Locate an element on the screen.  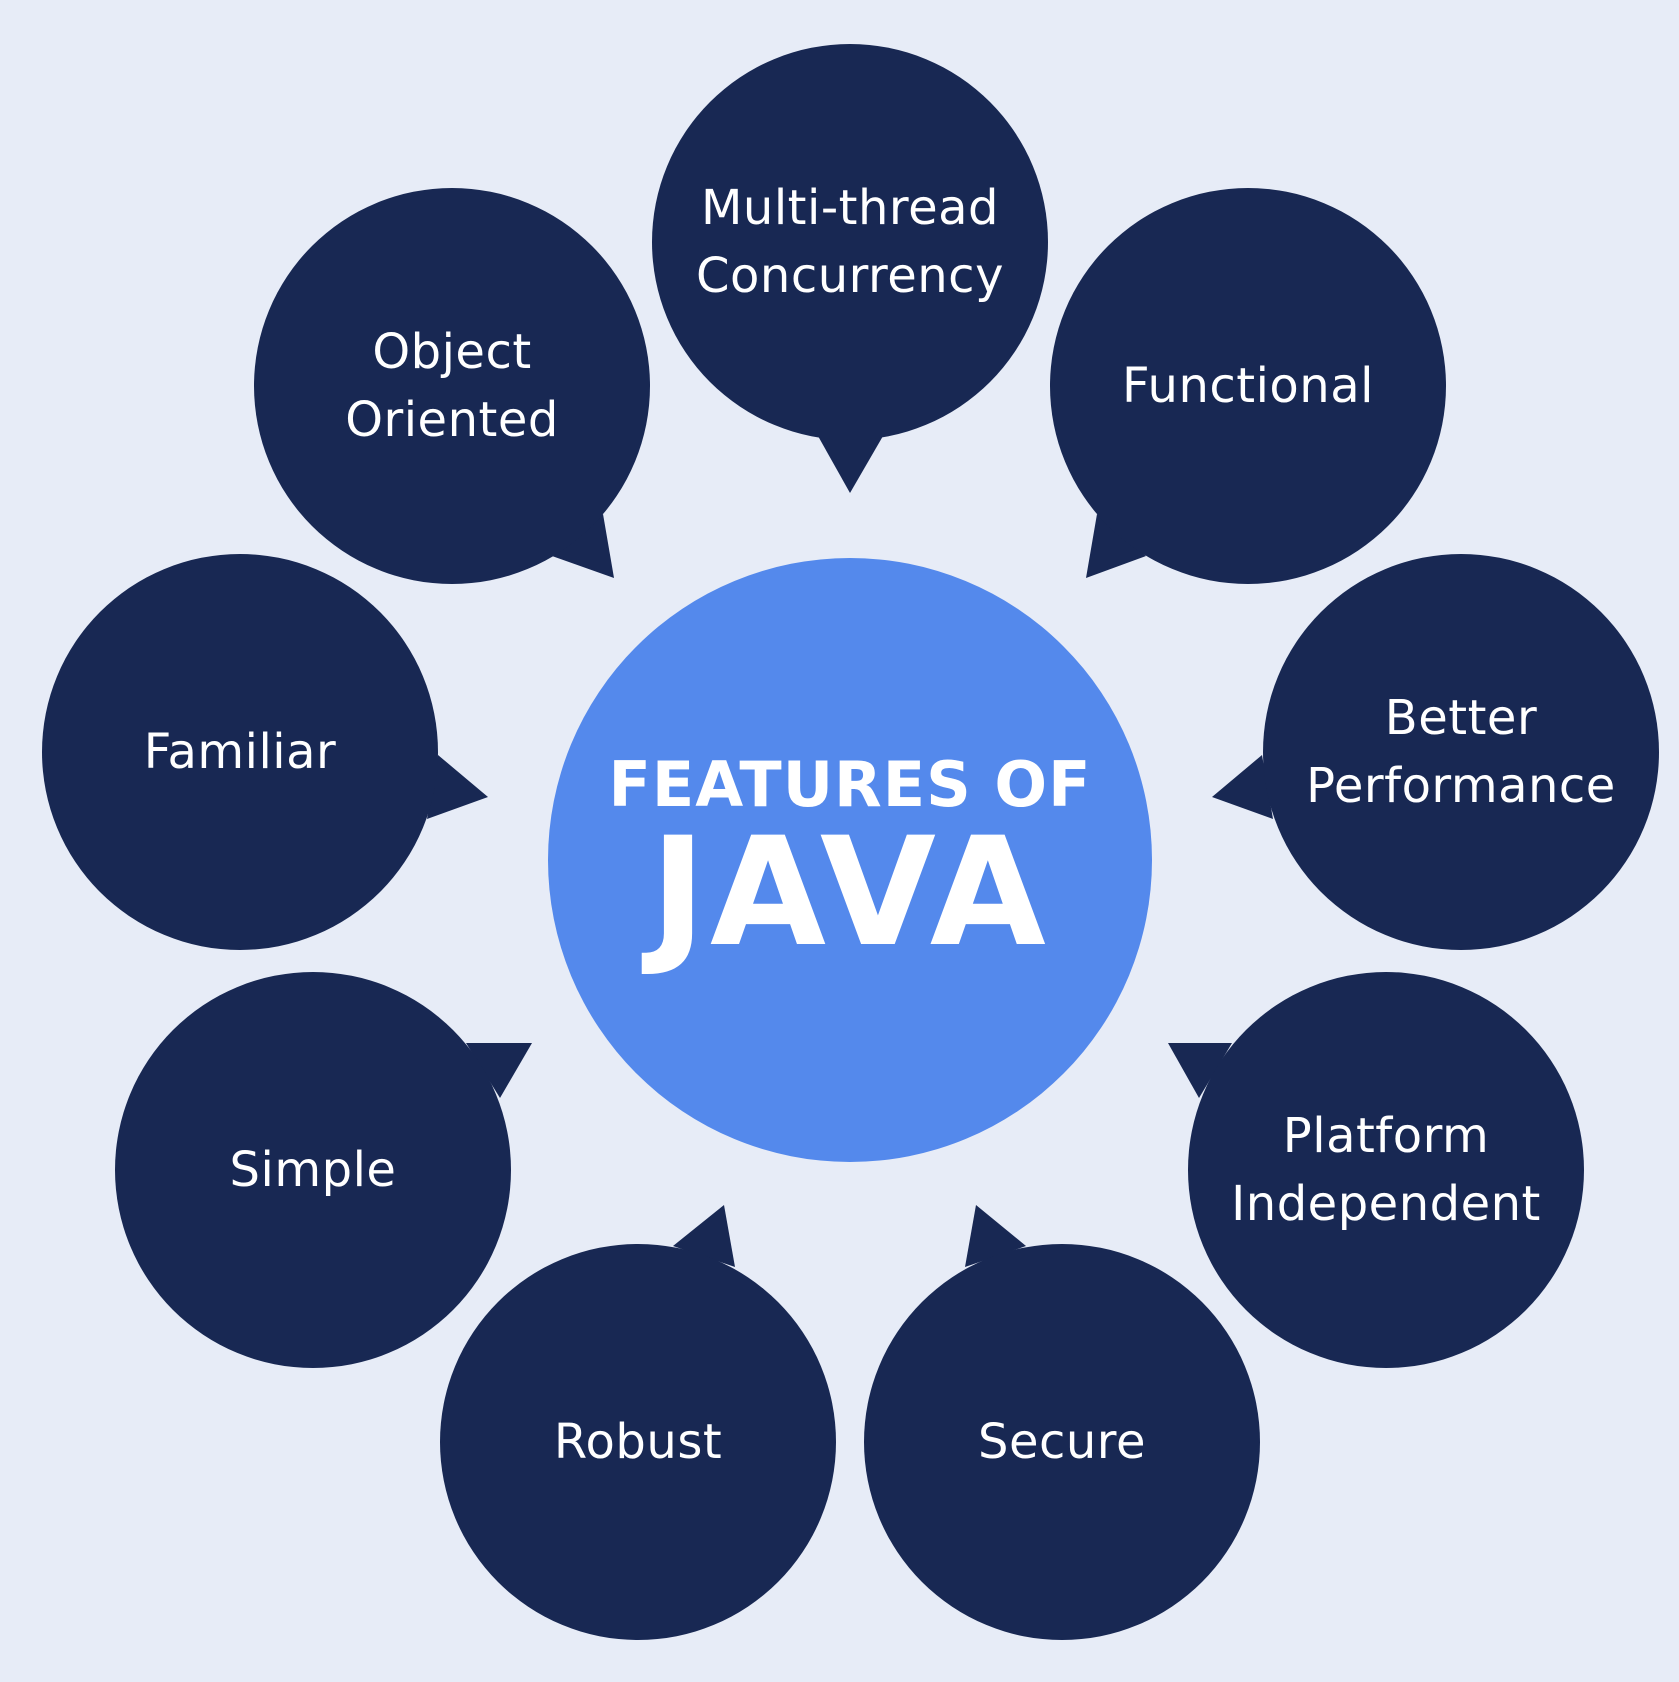
feature-label-platform-independent: Platform Independent is located at coordinates (1386, 1170).